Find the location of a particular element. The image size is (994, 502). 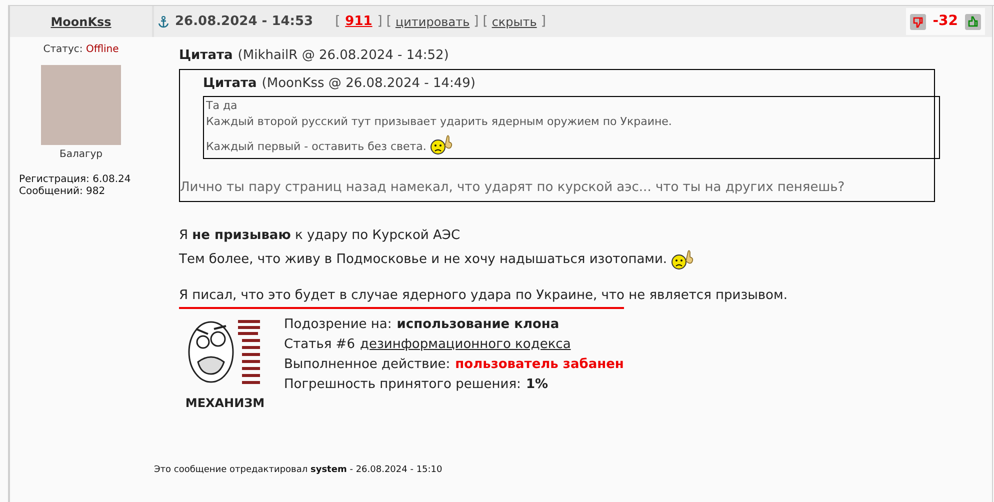

ban-info-label: Подозрение на: is located at coordinates (338, 325).